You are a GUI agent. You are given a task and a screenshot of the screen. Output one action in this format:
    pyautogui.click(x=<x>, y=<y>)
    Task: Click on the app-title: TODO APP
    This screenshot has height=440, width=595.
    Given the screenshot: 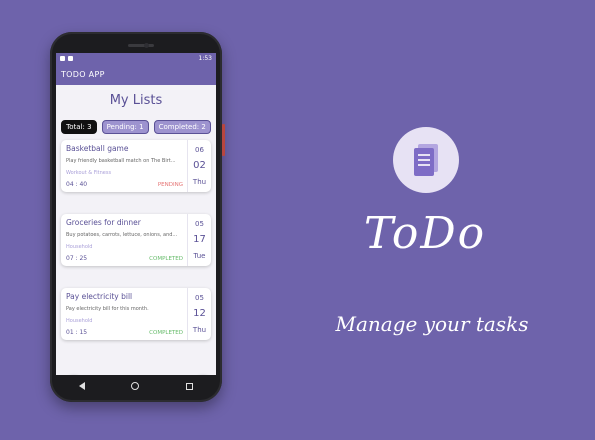 What is the action you would take?
    pyautogui.click(x=83, y=74)
    